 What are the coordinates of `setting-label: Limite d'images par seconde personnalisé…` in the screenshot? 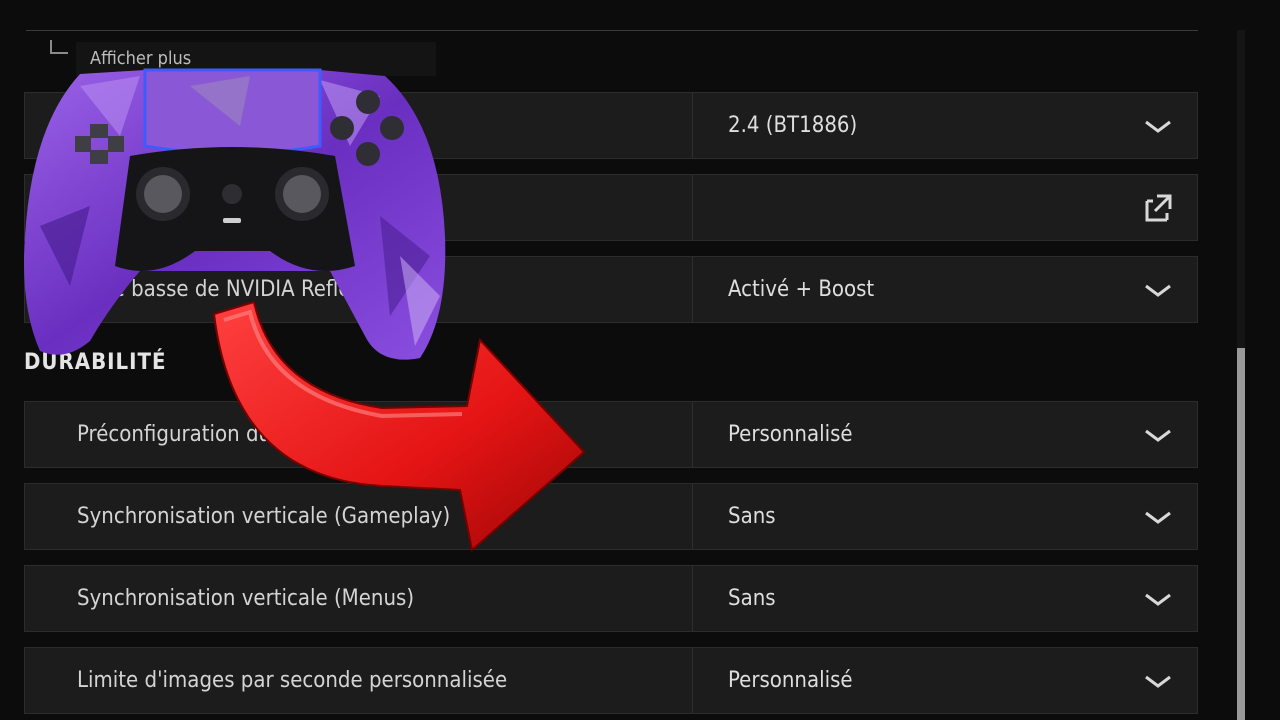 It's located at (292, 680).